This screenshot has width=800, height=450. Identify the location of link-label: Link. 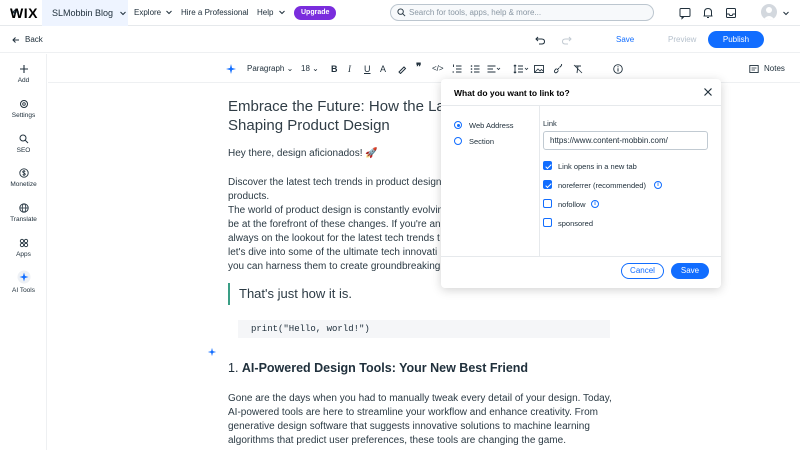
(550, 123).